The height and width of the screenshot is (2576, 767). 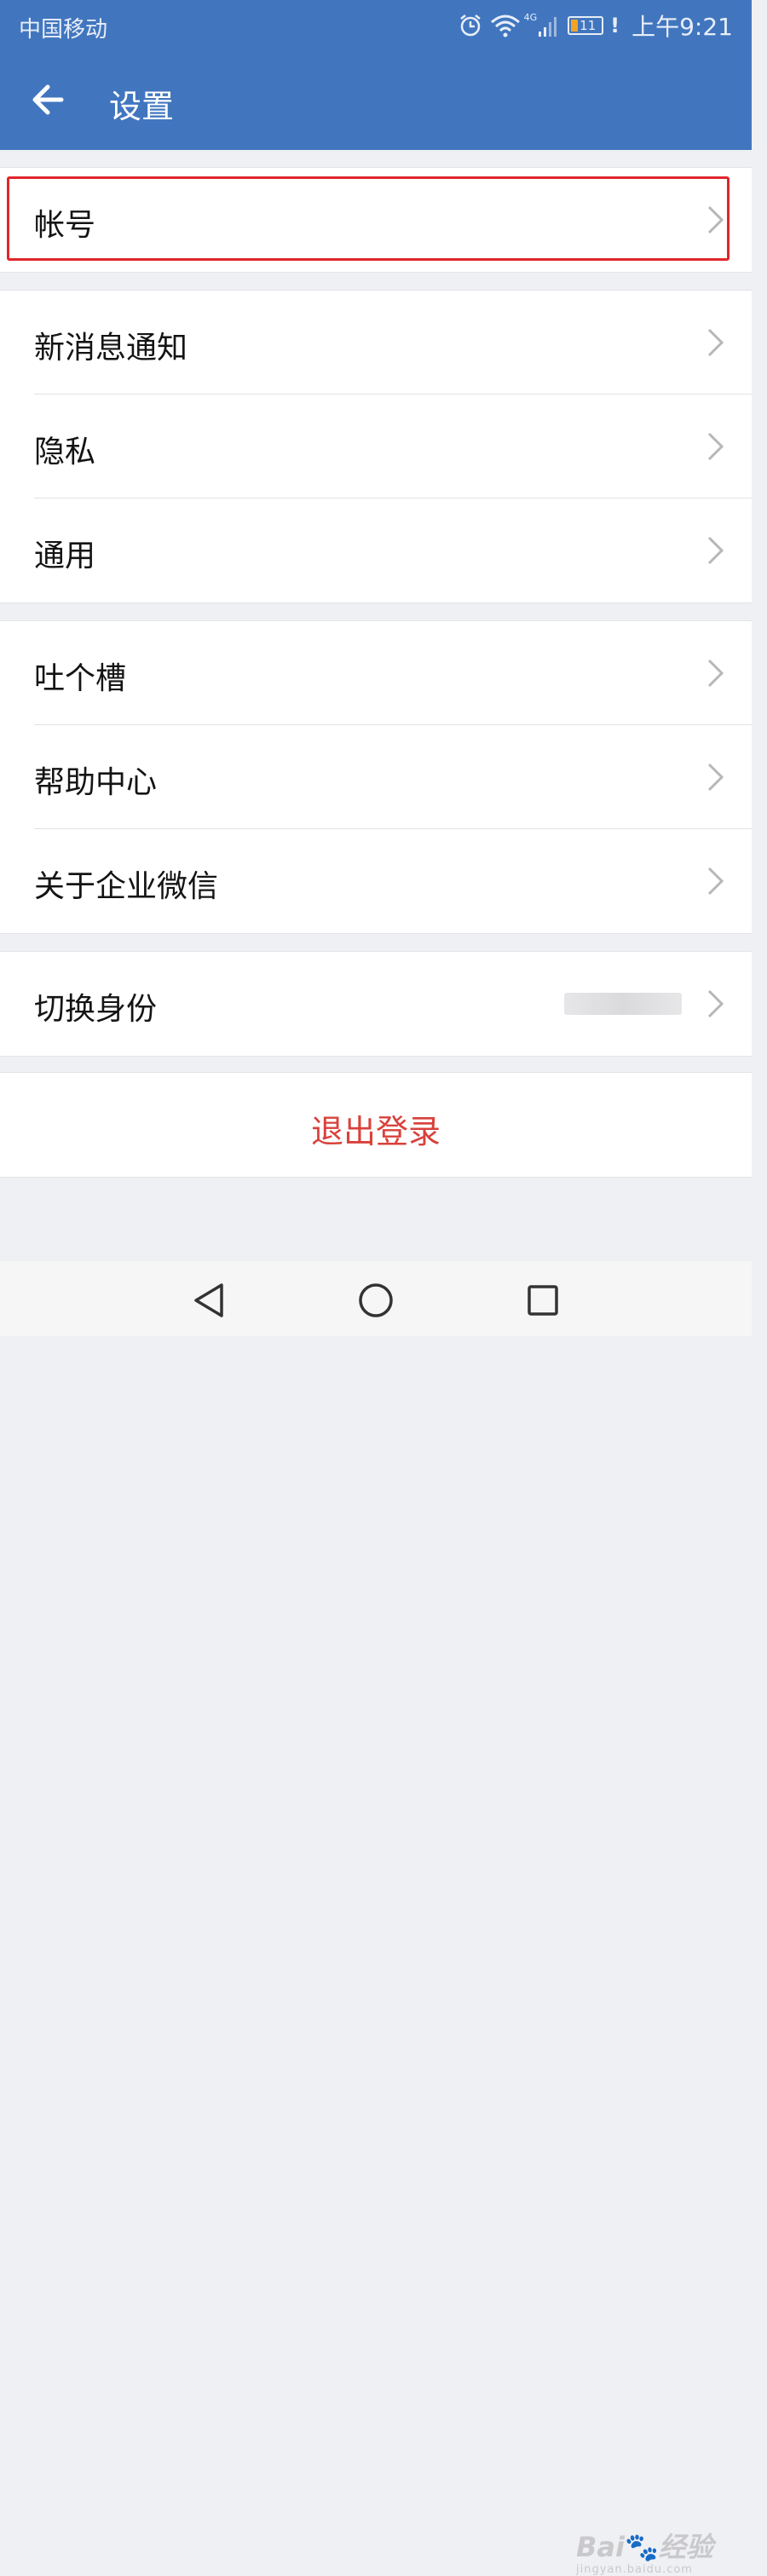 I want to click on settings-item-general: 通用, so click(x=376, y=550).